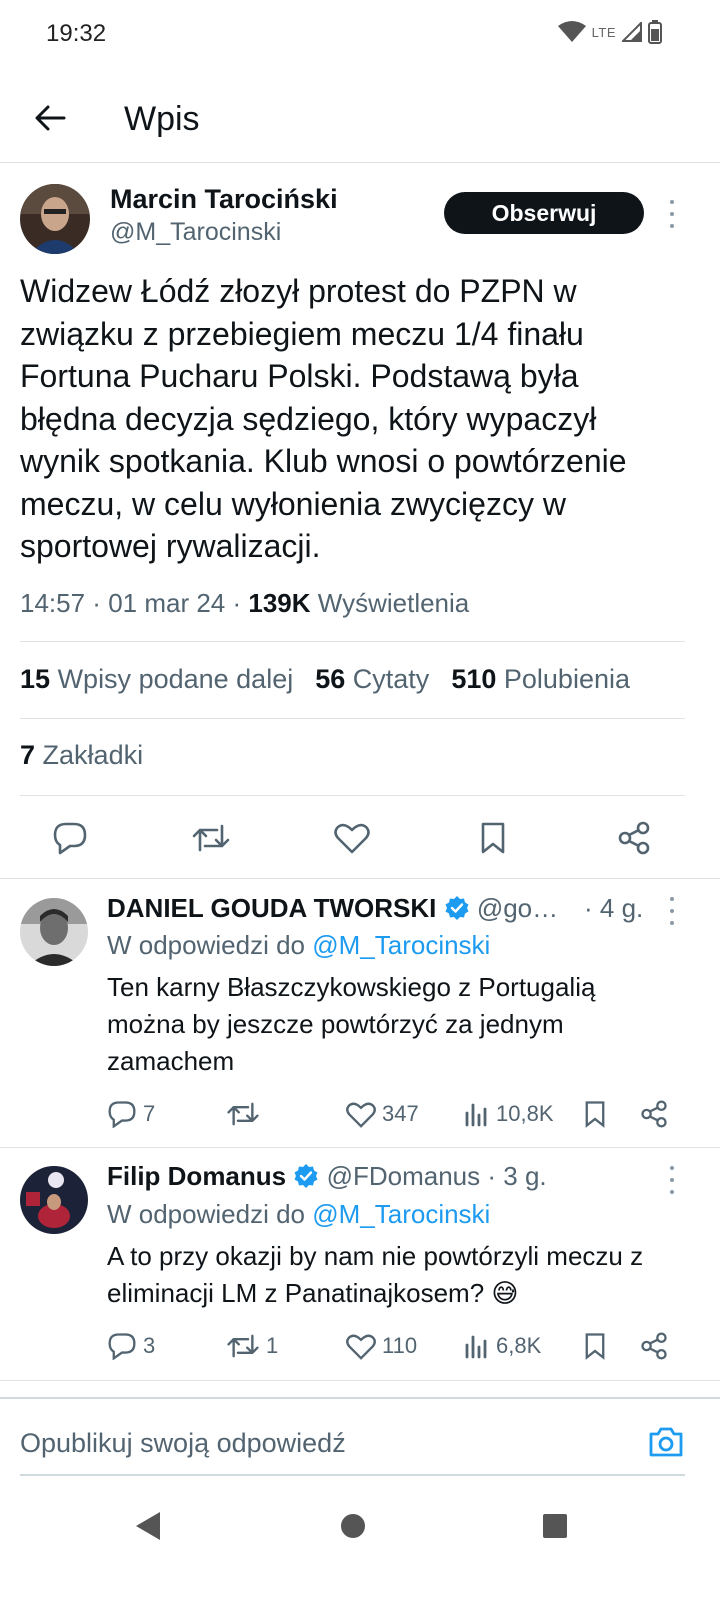 The height and width of the screenshot is (1600, 720). Describe the element at coordinates (655, 32) in the screenshot. I see `battery-icon` at that location.